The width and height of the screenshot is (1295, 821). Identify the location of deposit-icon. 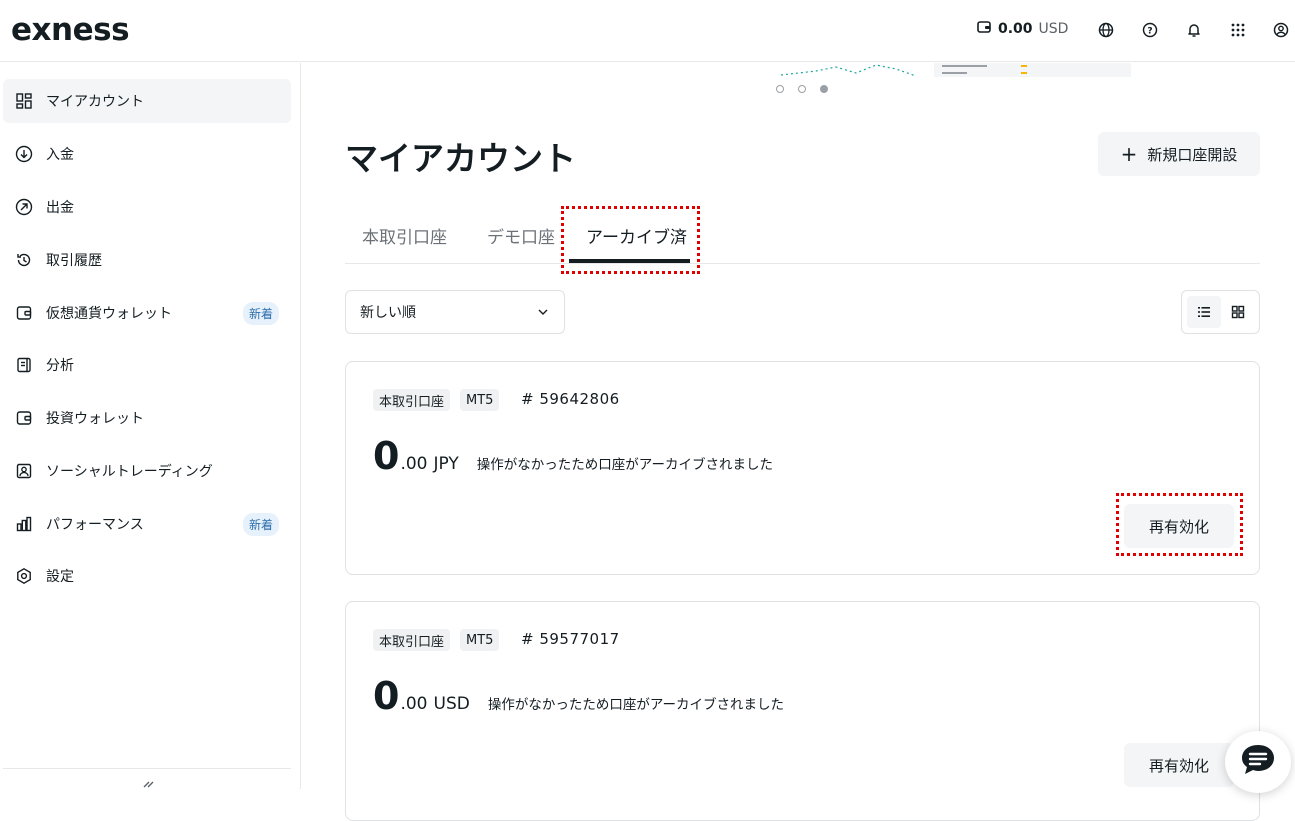
(24, 154).